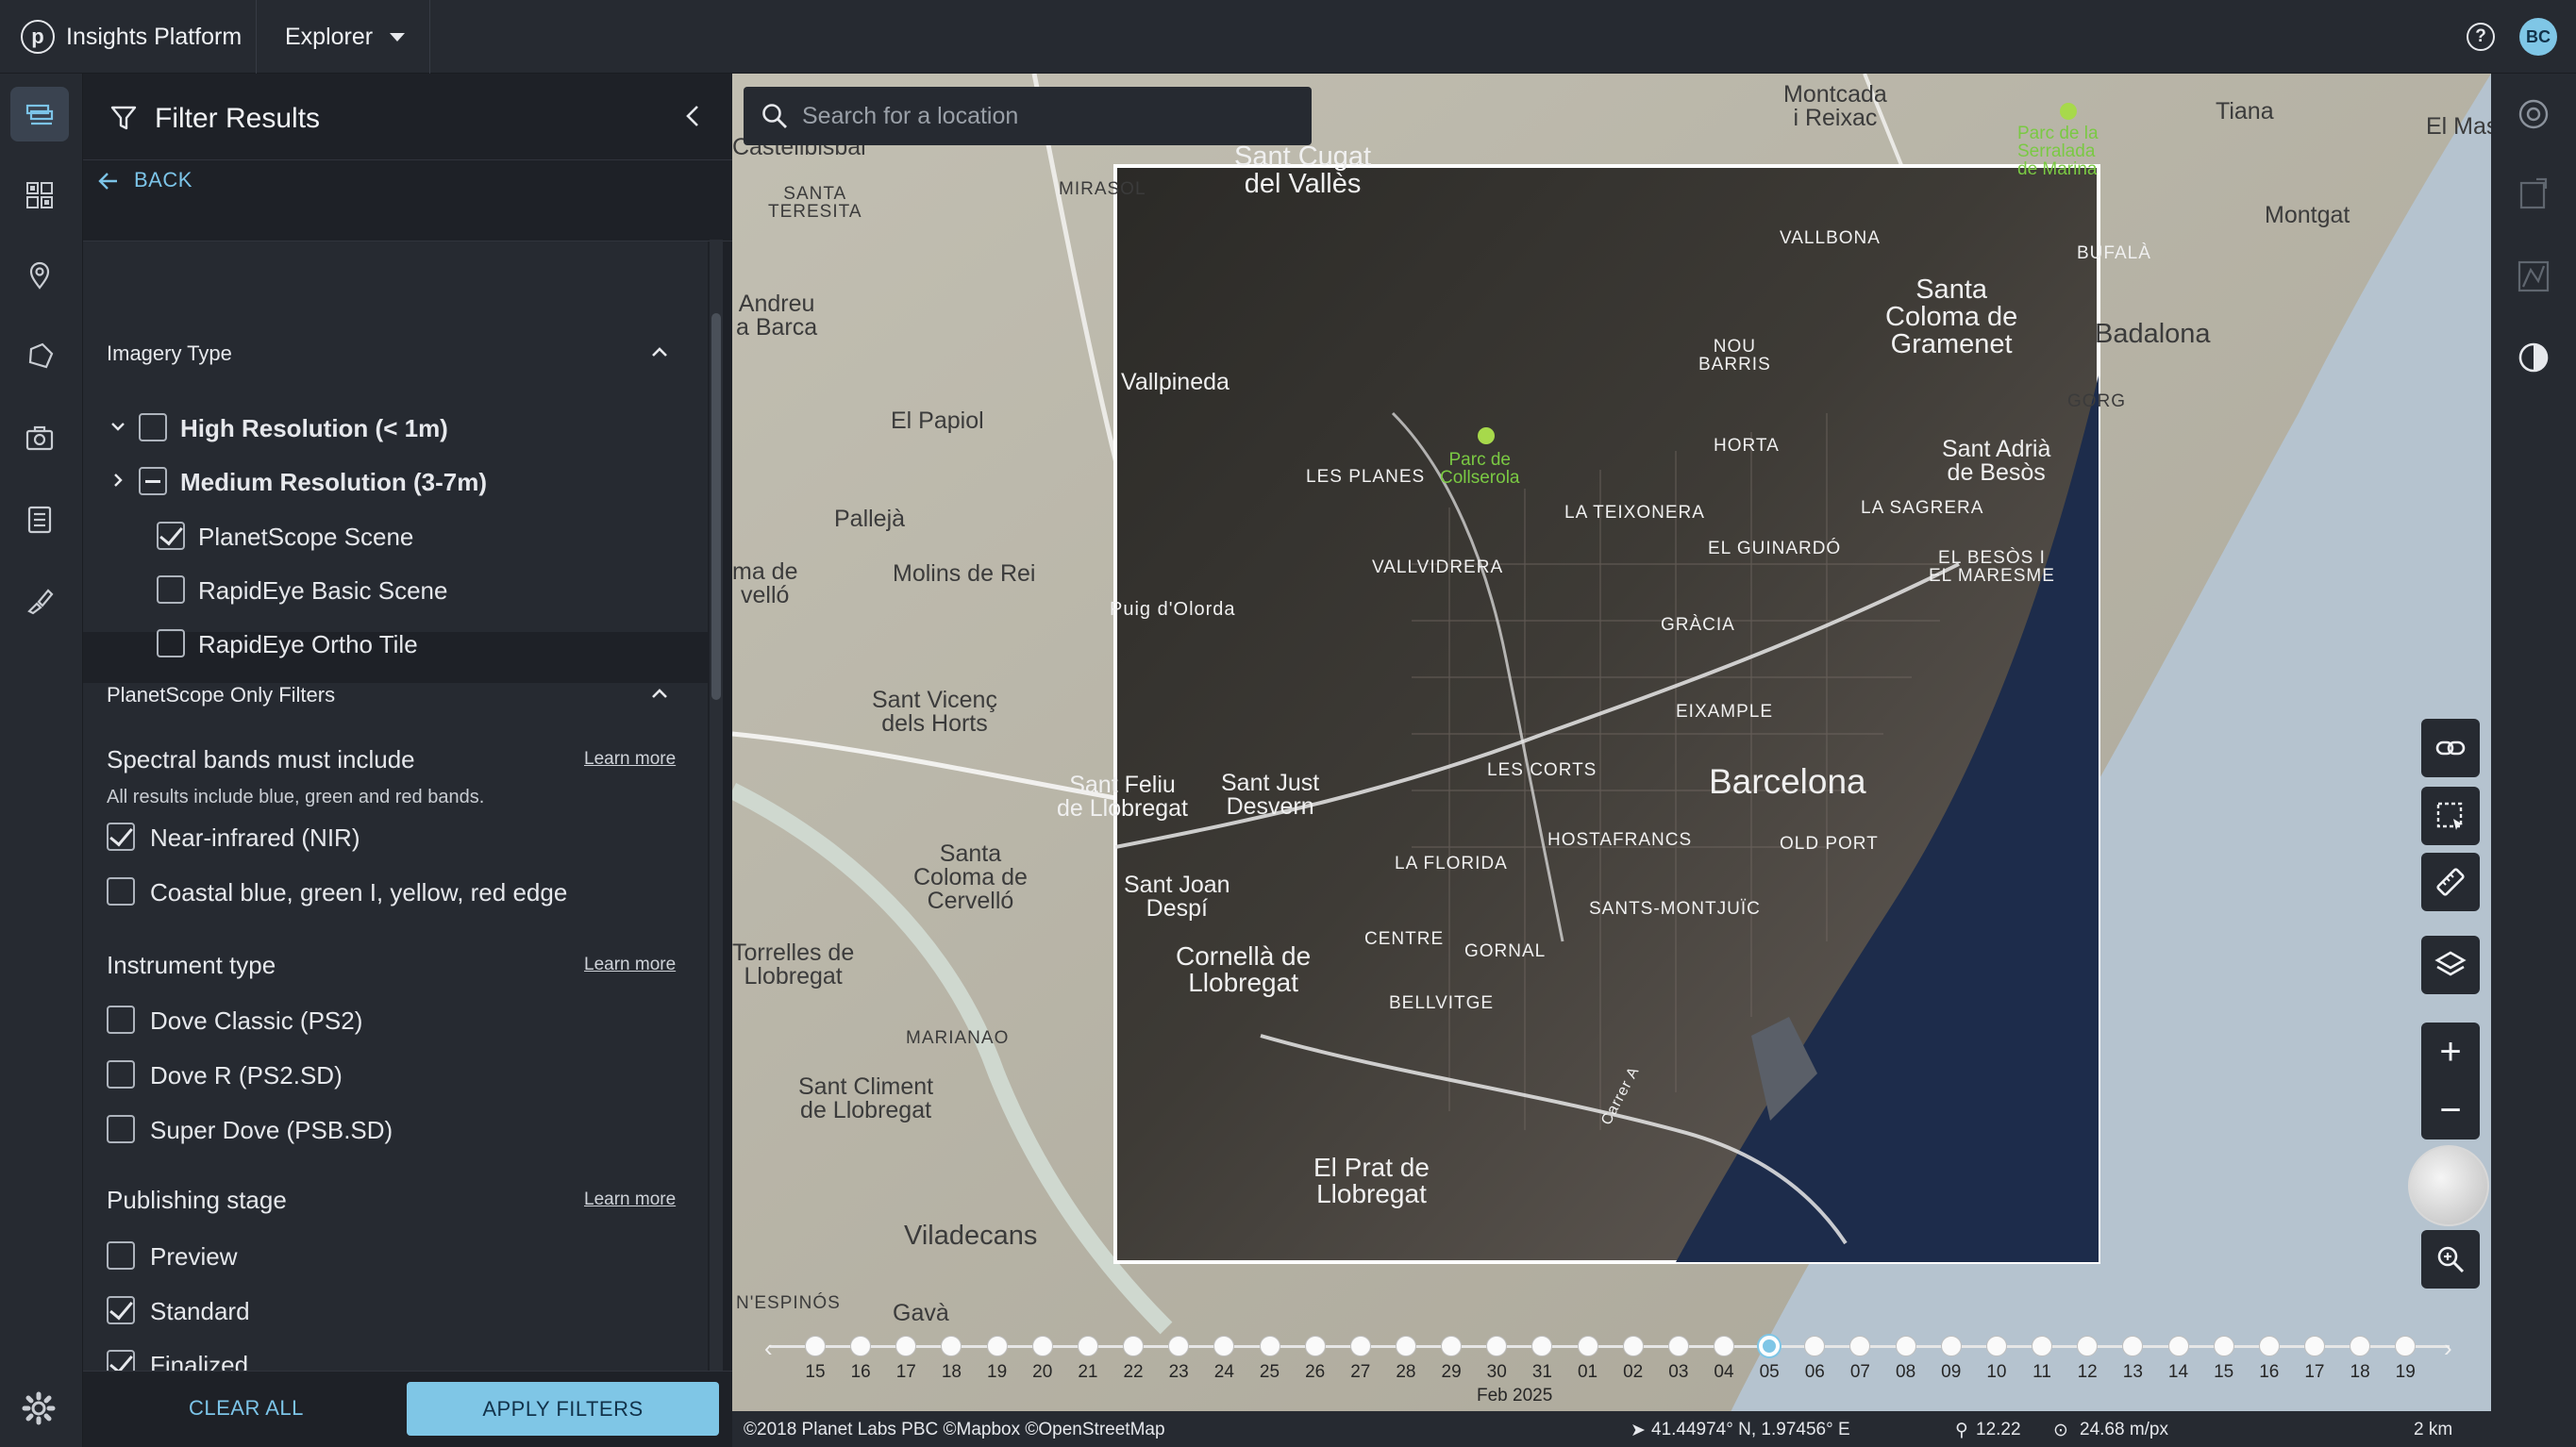  What do you see at coordinates (1052, 116) in the screenshot?
I see `search-input` at bounding box center [1052, 116].